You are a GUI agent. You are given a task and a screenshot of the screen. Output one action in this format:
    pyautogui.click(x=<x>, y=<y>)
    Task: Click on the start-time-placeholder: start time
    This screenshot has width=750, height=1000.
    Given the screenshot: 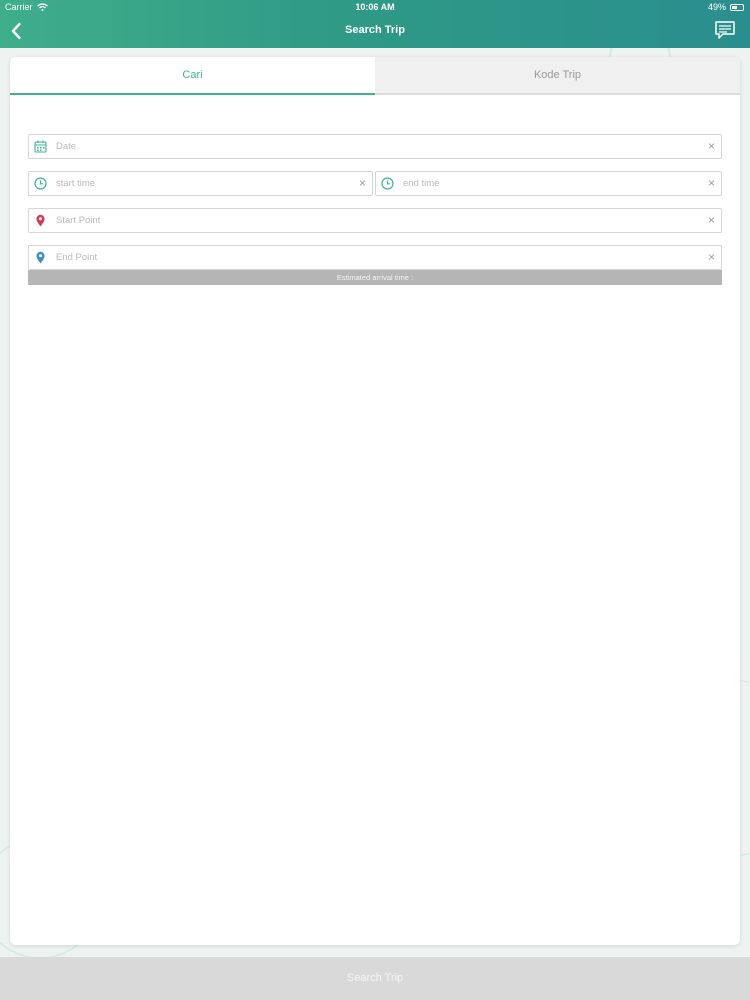 What is the action you would take?
    pyautogui.click(x=76, y=183)
    